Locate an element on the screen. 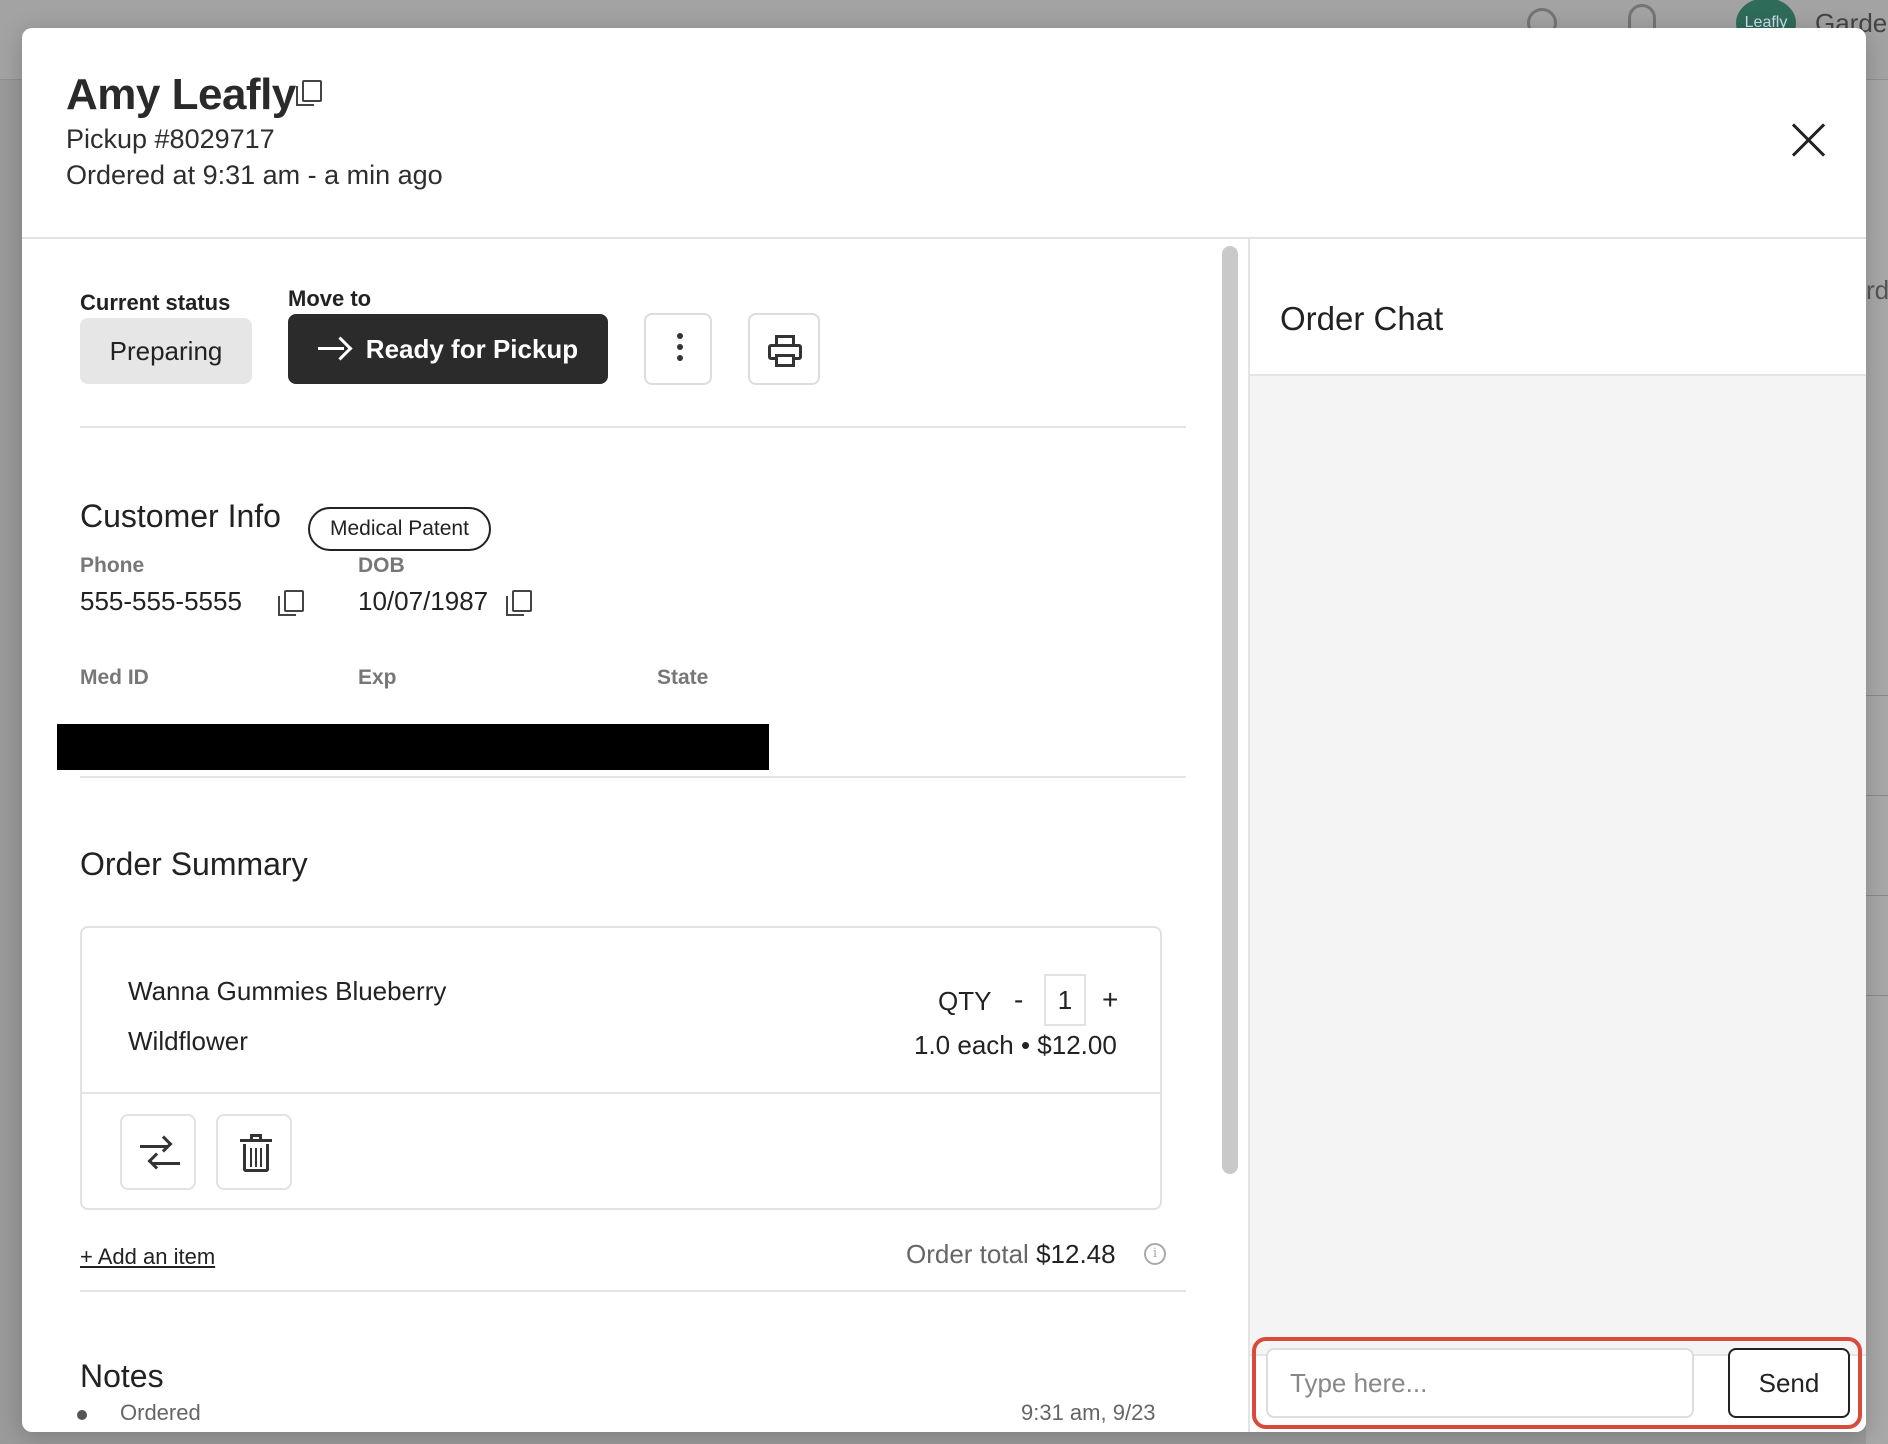 This screenshot has height=1444, width=1888. pickup-number: Pickup #8029717 is located at coordinates (170, 139).